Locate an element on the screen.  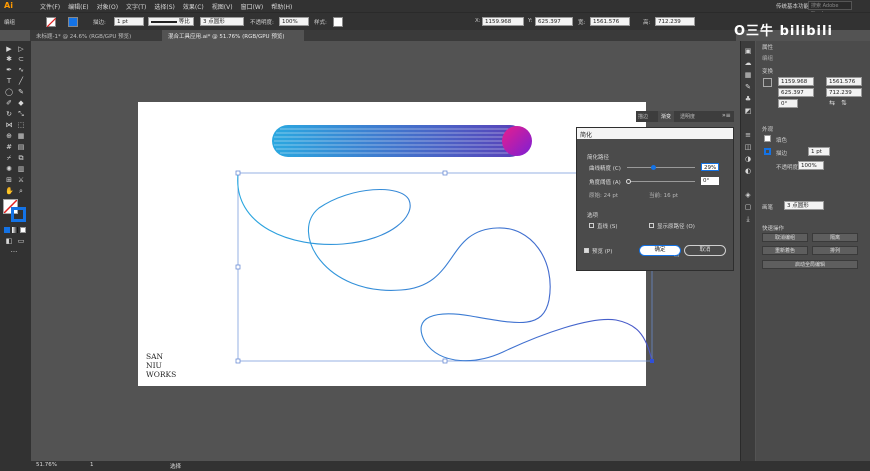
graphic-style-swatch is located at coordinates (338, 22).